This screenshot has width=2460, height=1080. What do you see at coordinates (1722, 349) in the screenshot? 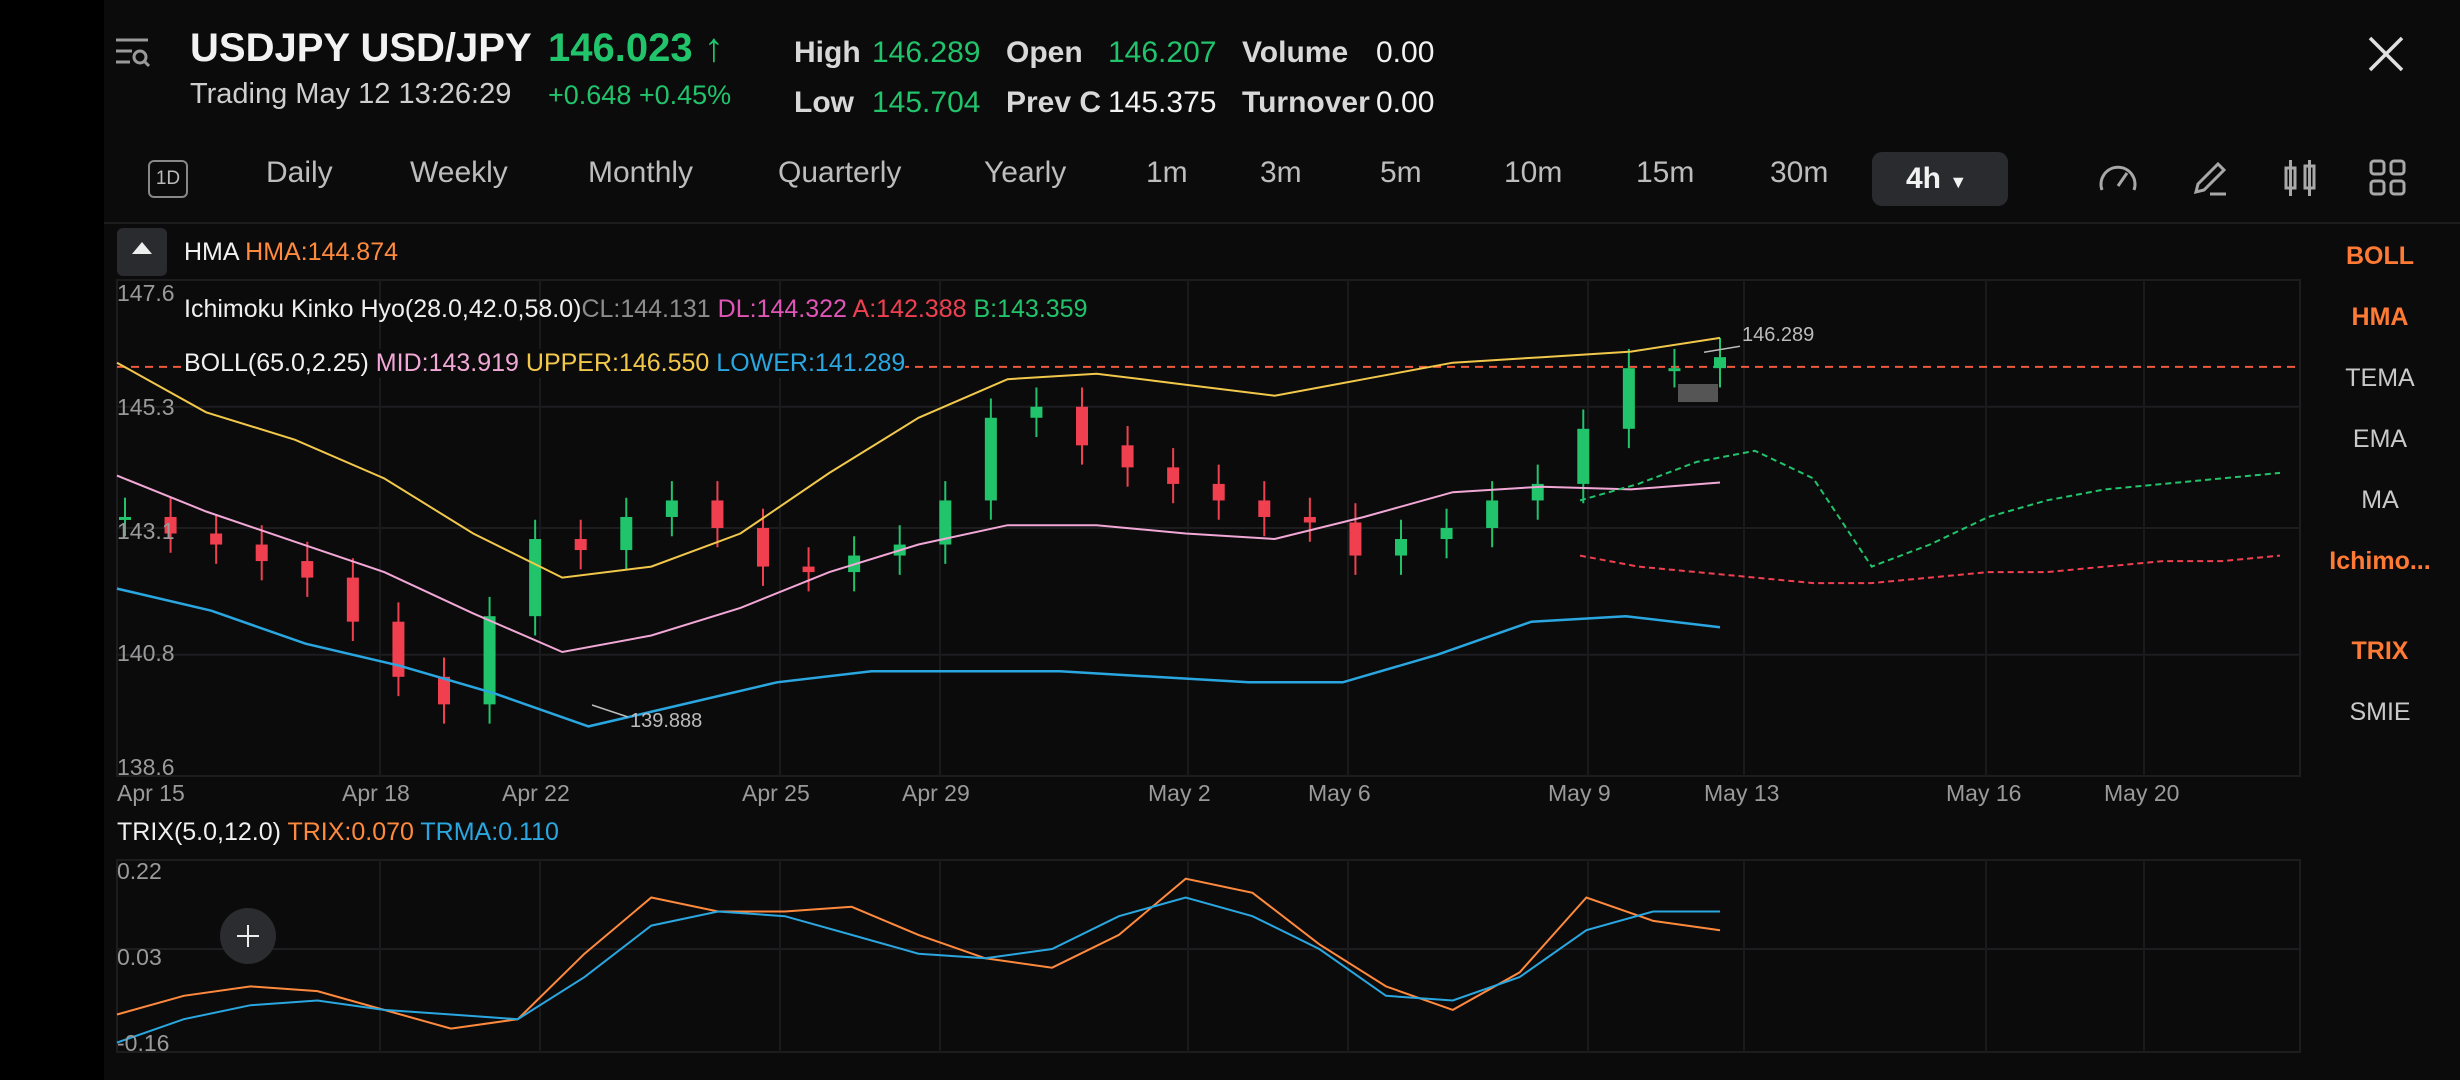
I see `high-mark-line` at bounding box center [1722, 349].